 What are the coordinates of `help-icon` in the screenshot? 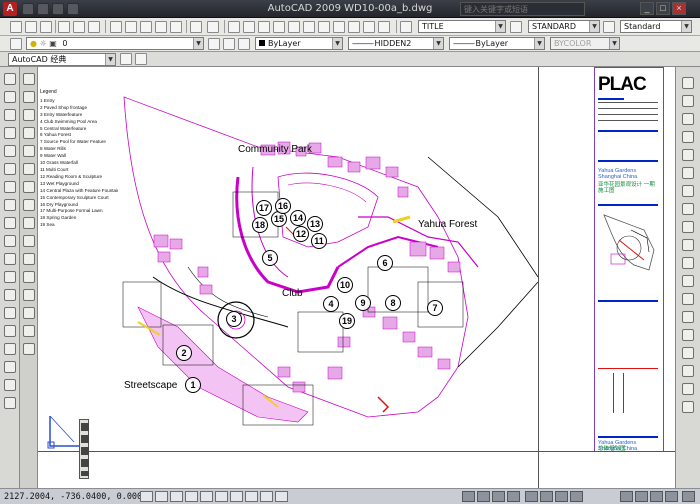 It's located at (384, 27).